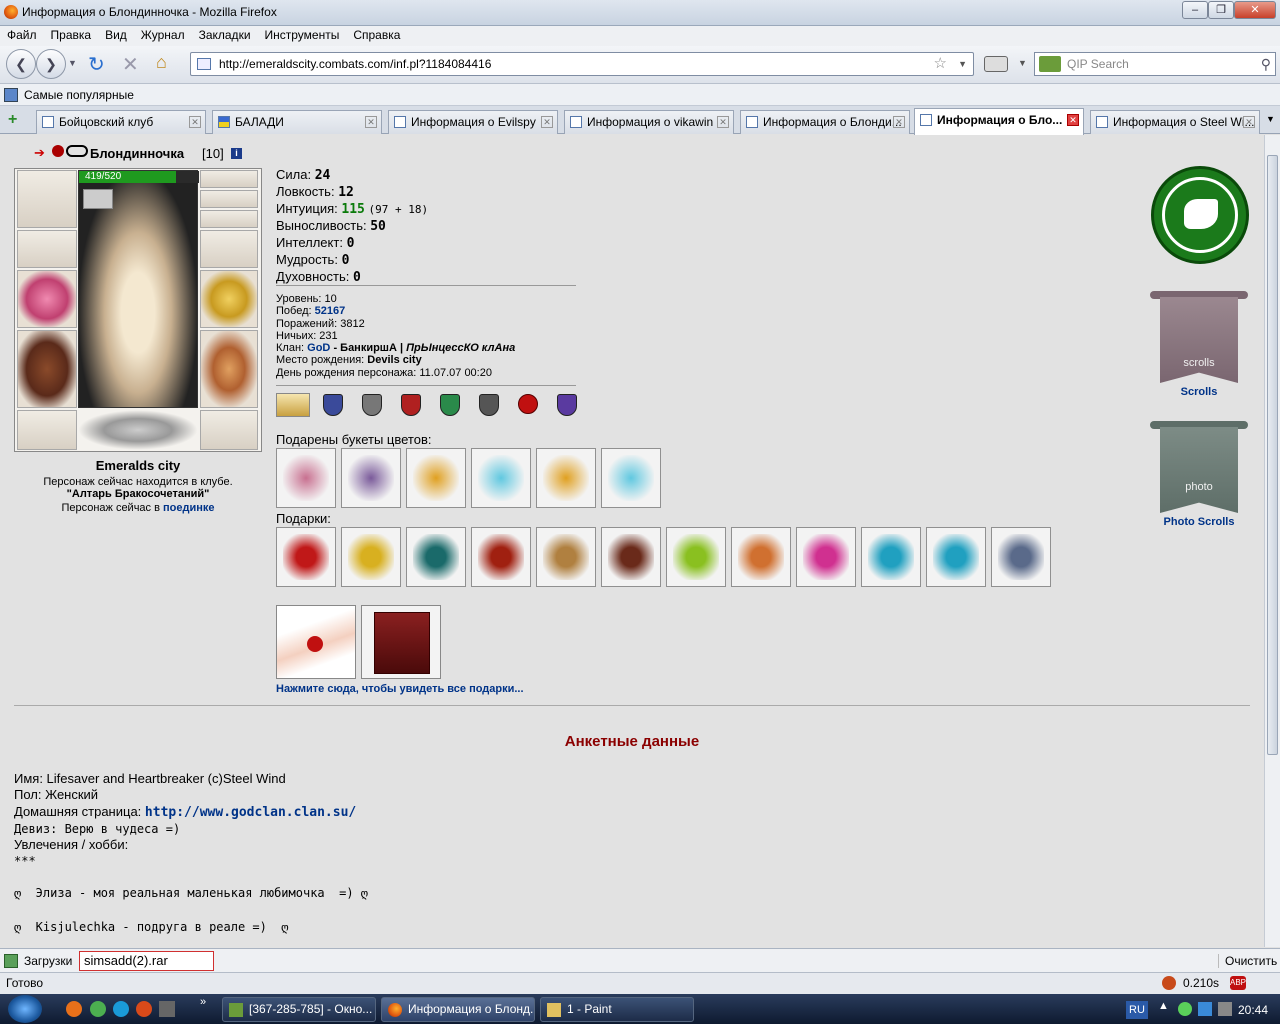  What do you see at coordinates (1199, 339) in the screenshot?
I see `scrolls-banner-icon: scrolls` at bounding box center [1199, 339].